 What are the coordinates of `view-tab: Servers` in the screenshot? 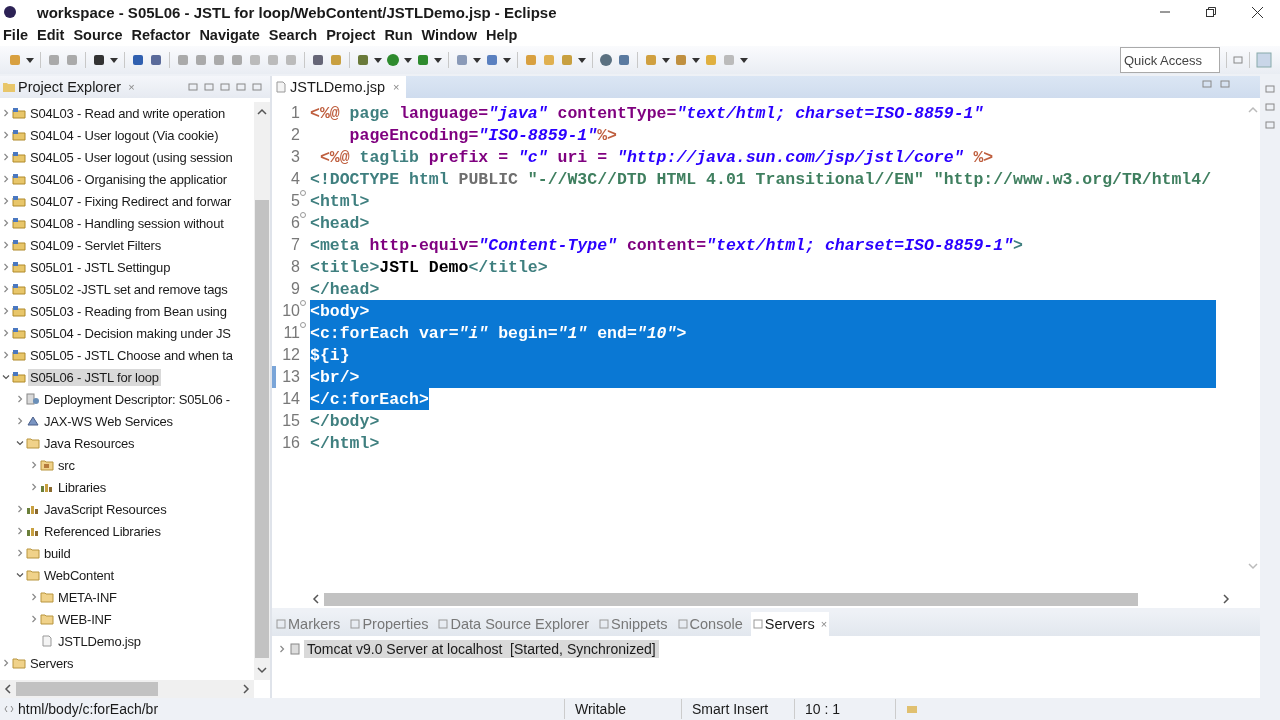 It's located at (789, 624).